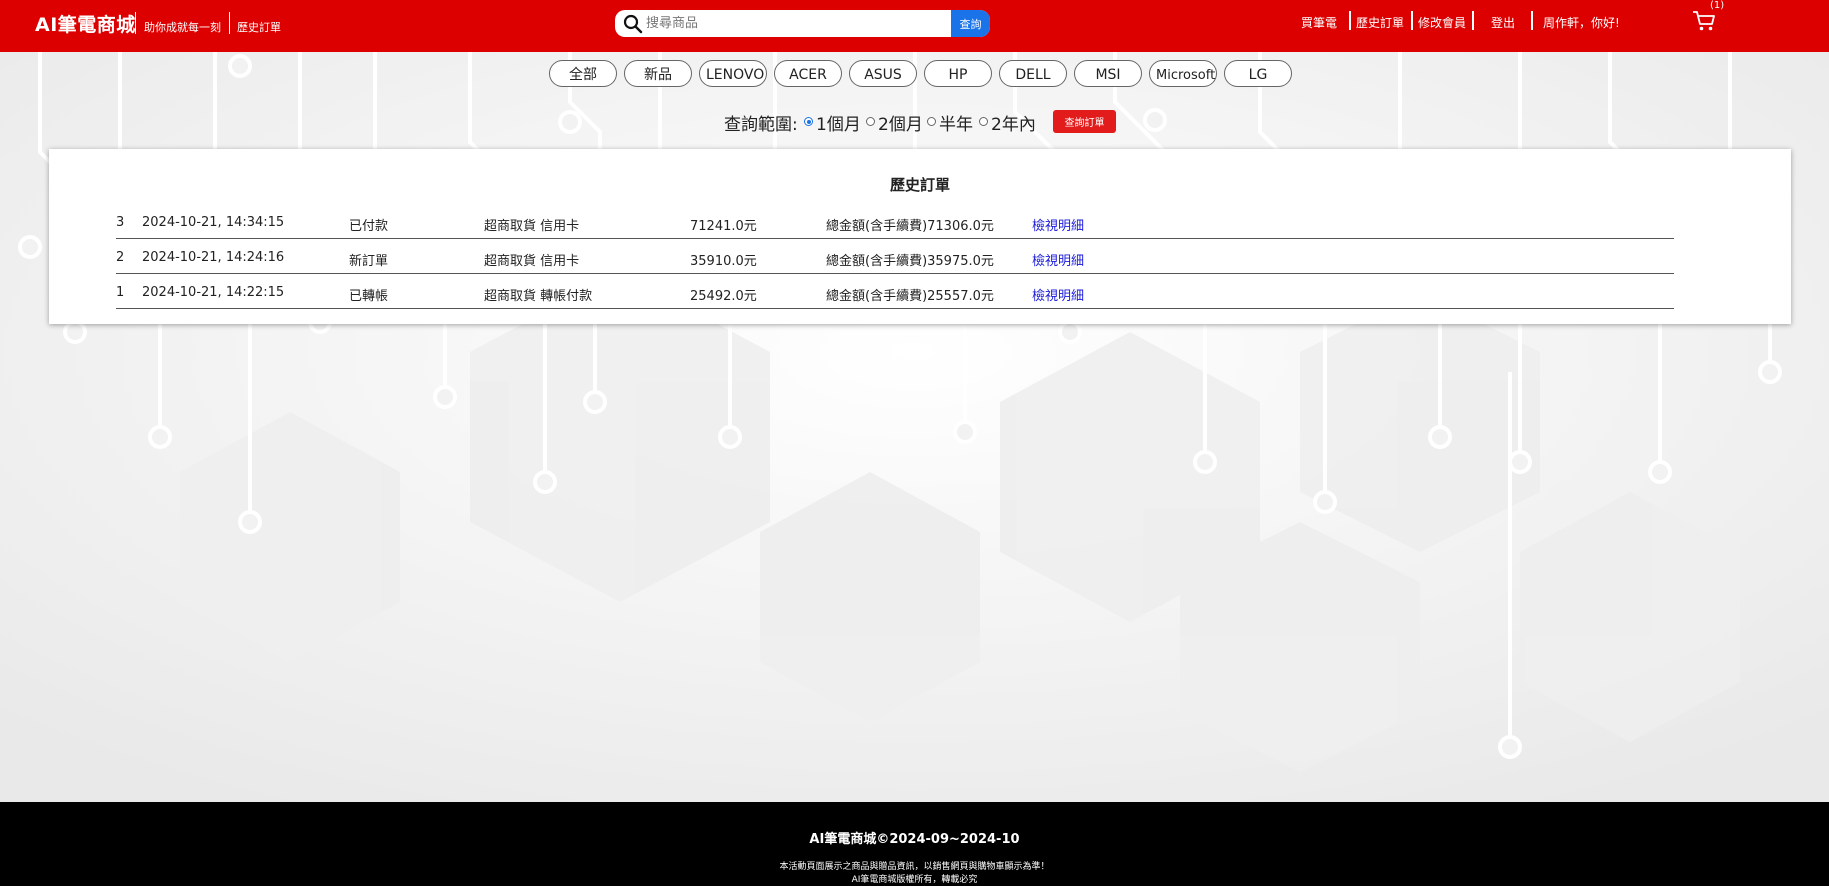 Image resolution: width=1829 pixels, height=886 pixels. Describe the element at coordinates (910, 226) in the screenshot. I see `order-total: 總金額(含手續費)71306.0元` at that location.